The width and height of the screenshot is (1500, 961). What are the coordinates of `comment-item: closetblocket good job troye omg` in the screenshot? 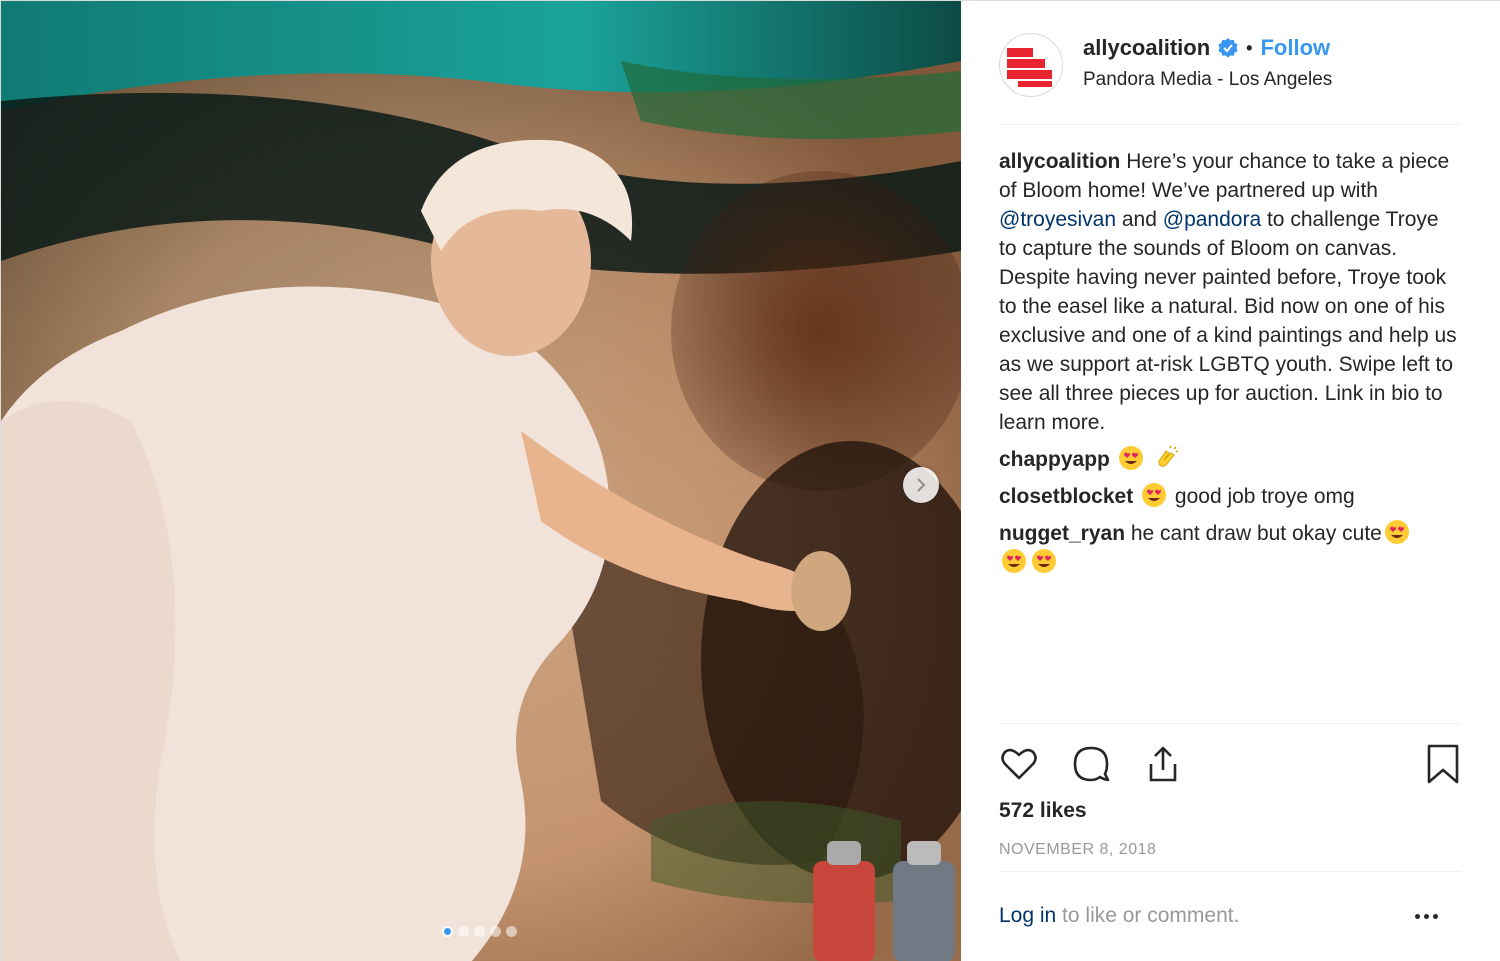 It's located at (1230, 496).